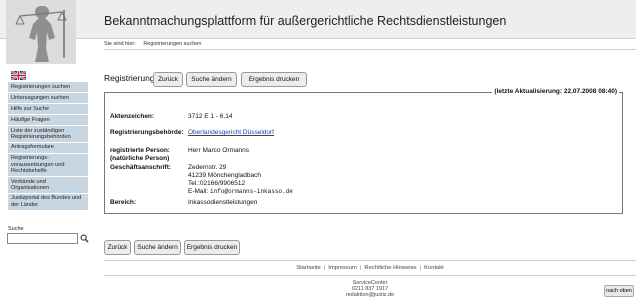 The height and width of the screenshot is (303, 636). Describe the element at coordinates (140, 158) in the screenshot. I see `person-type-label: (natürliche Person)` at that location.